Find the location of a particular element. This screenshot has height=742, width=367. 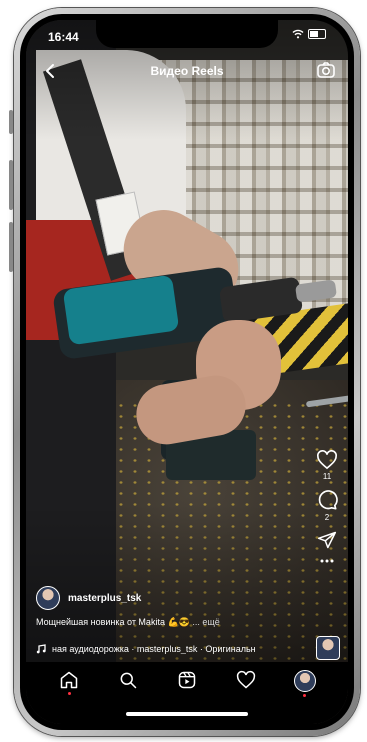

more-dots-icon is located at coordinates (327, 561).